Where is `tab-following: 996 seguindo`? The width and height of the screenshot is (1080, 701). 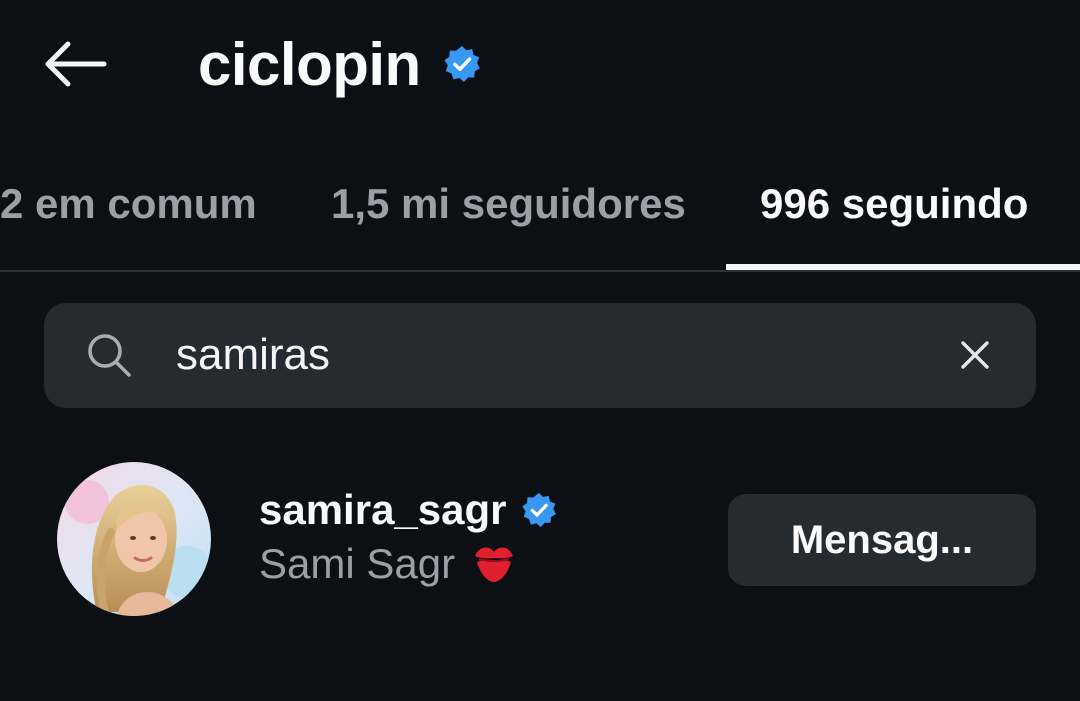
tab-following: 996 seguindo is located at coordinates (894, 204).